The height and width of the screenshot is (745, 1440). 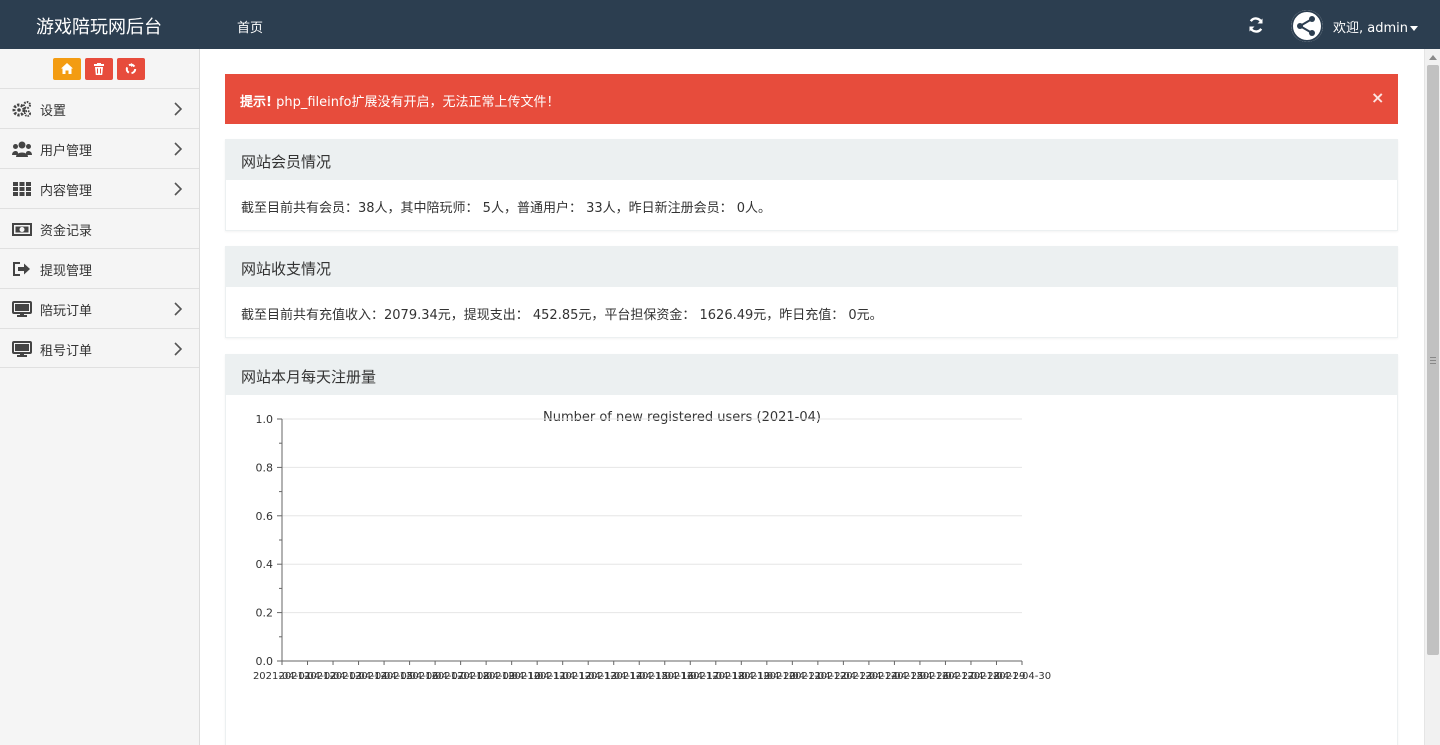 What do you see at coordinates (1307, 26) in the screenshot?
I see `avatar` at bounding box center [1307, 26].